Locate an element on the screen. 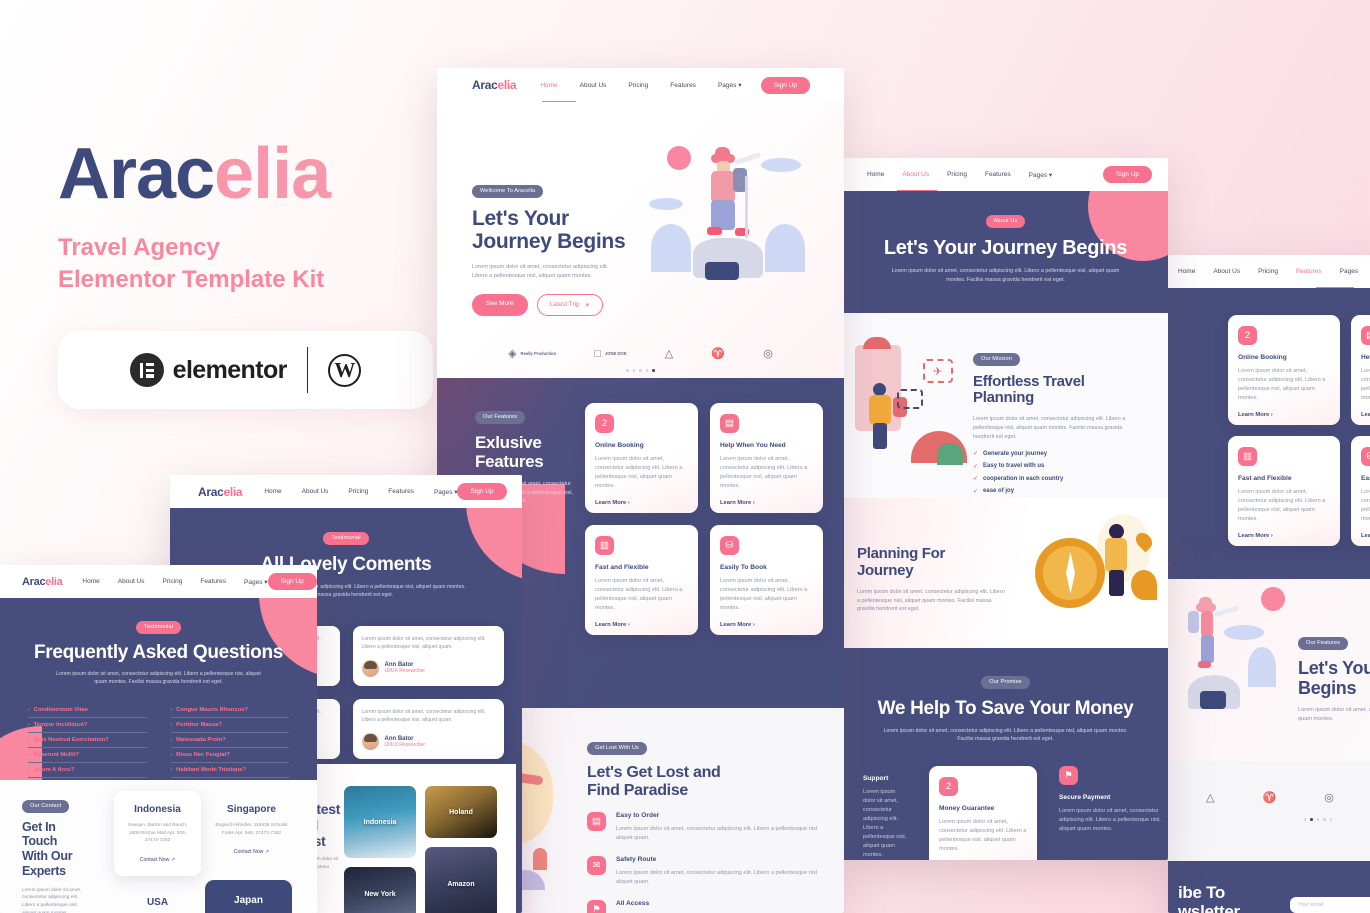 The image size is (1370, 913). faq-item: › Porttitor Massa? is located at coordinates (229, 725).